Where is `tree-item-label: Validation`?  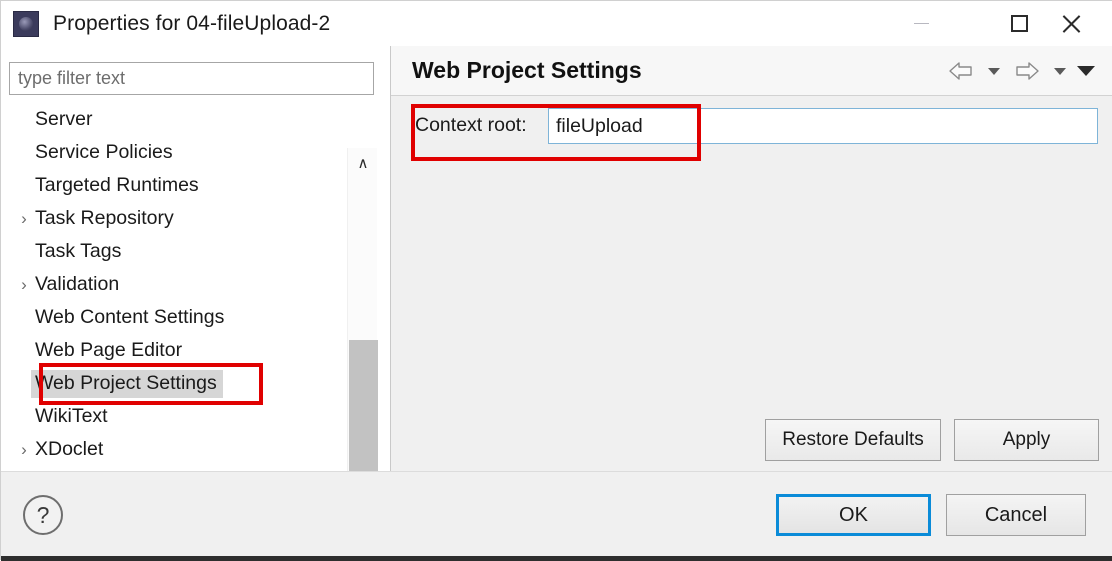 tree-item-label: Validation is located at coordinates (77, 283).